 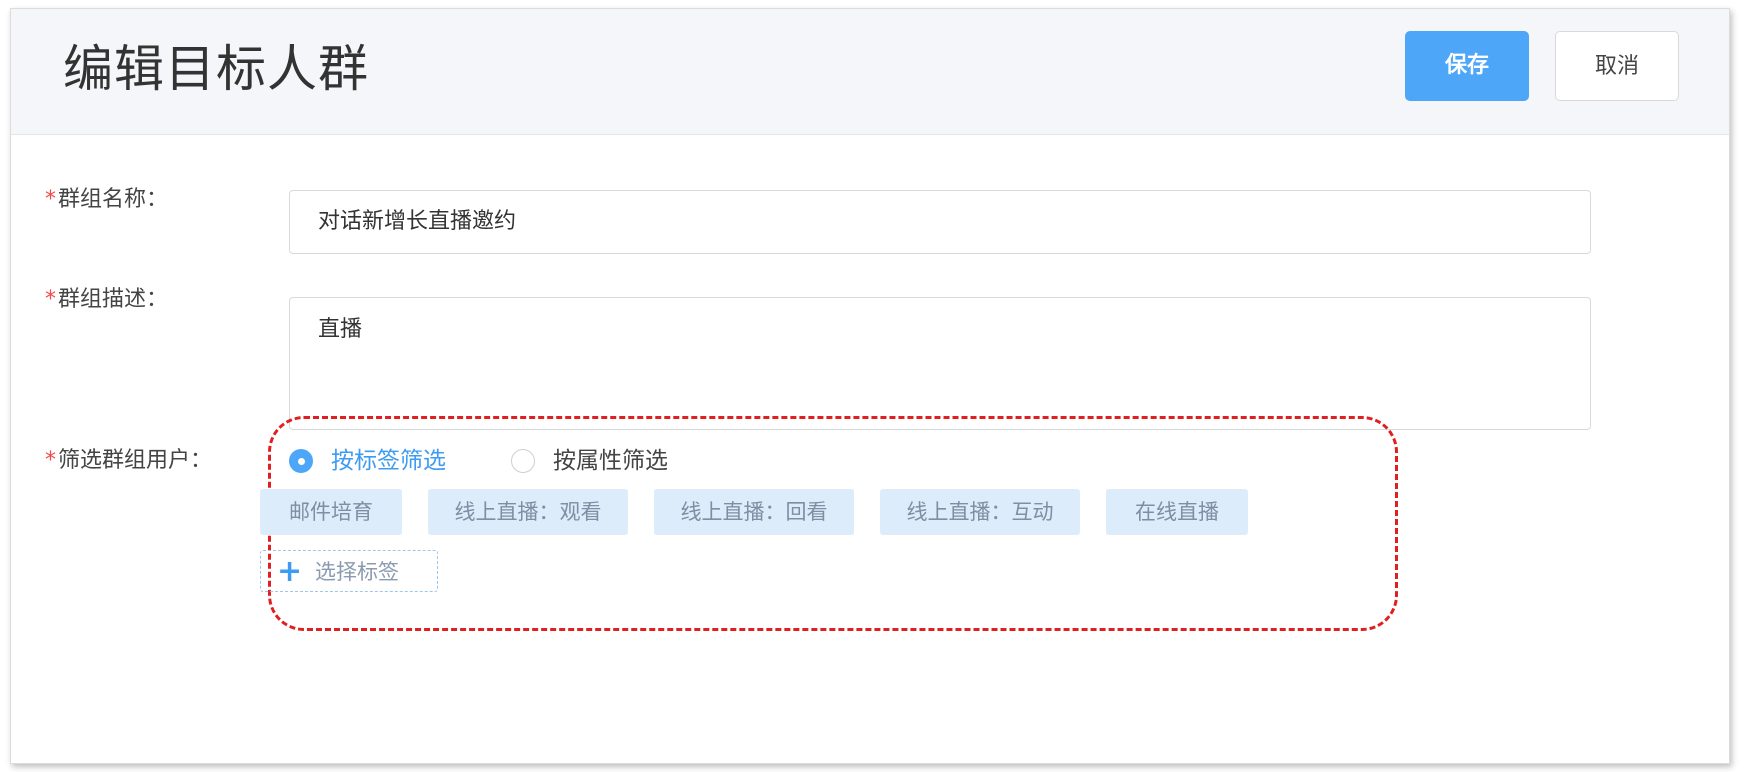 I want to click on tag-chip: 线上直播：回看, so click(x=754, y=512).